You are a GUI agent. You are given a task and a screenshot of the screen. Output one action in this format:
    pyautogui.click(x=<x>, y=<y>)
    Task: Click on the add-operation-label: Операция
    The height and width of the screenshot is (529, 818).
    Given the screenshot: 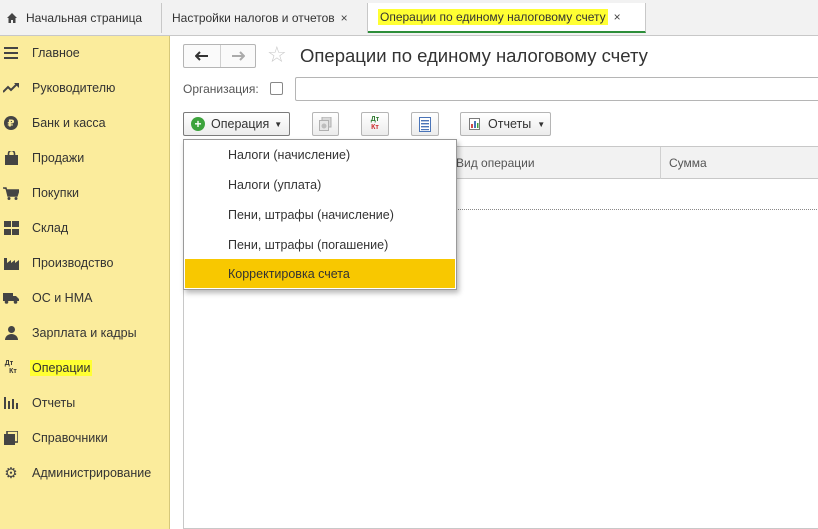 What is the action you would take?
    pyautogui.click(x=240, y=124)
    